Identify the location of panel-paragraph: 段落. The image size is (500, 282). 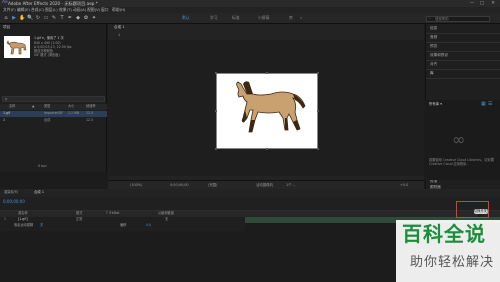
(433, 181).